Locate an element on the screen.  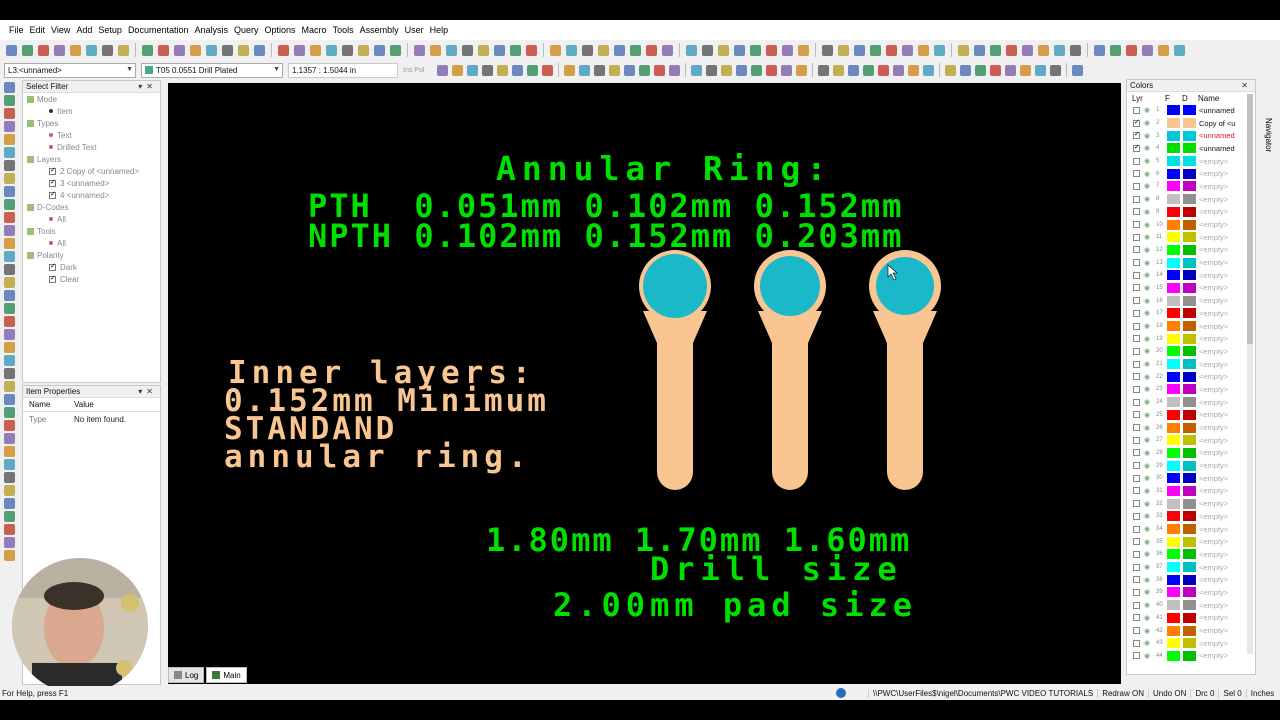
layer-color-row: ◉ 8 <empty> is located at coordinates (1191, 199).